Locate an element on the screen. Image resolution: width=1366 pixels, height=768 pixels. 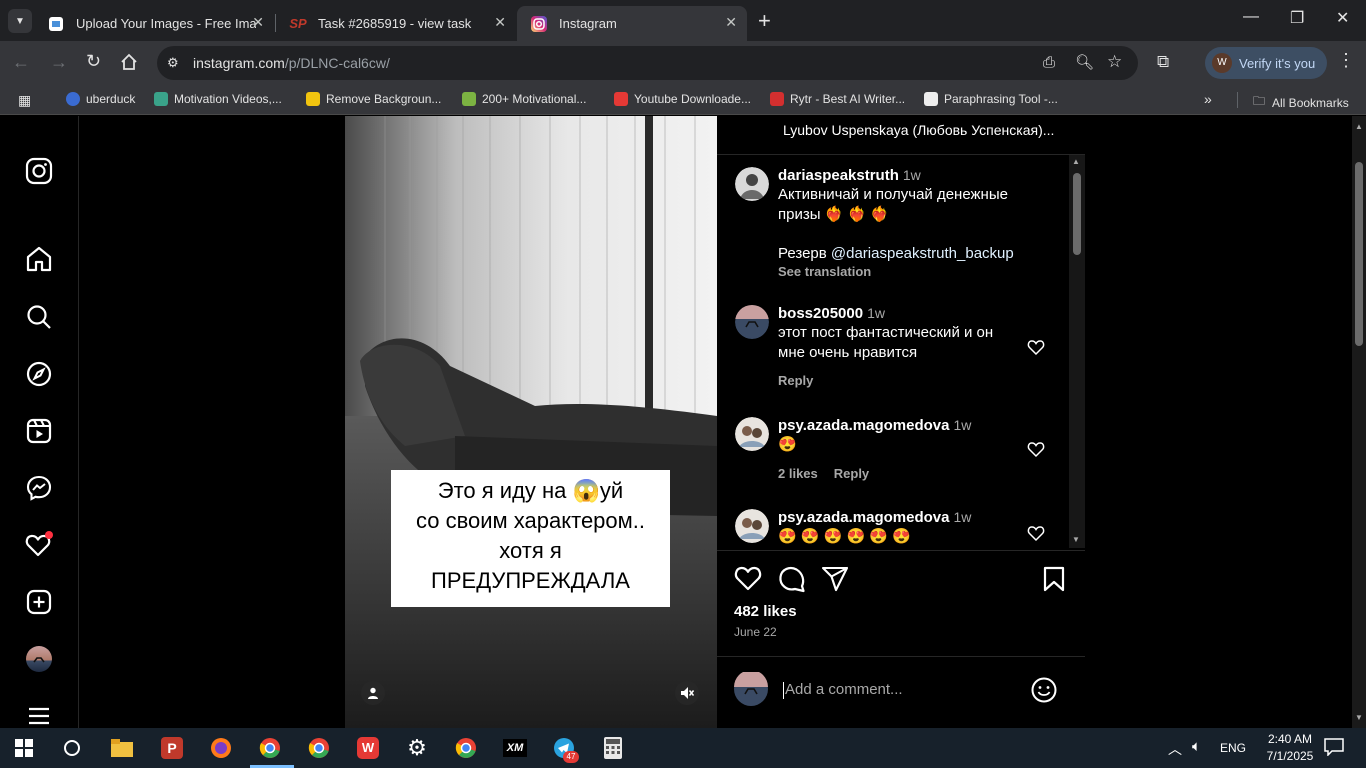
home-nav-icon is located at coordinates (39, 259).